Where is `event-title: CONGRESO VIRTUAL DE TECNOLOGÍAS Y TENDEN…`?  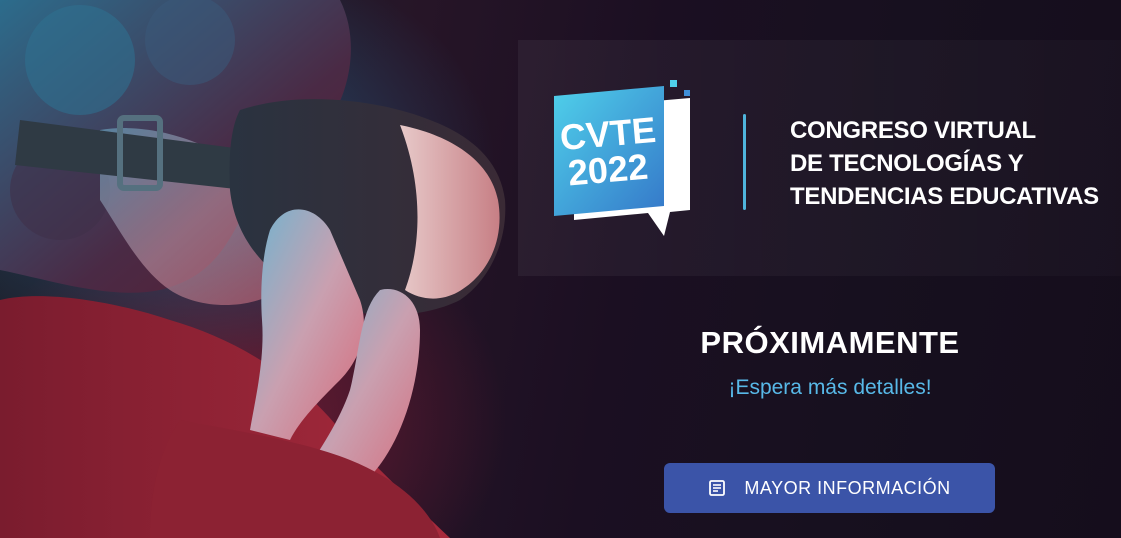 event-title: CONGRESO VIRTUAL DE TECNOLOGÍAS Y TENDEN… is located at coordinates (944, 163).